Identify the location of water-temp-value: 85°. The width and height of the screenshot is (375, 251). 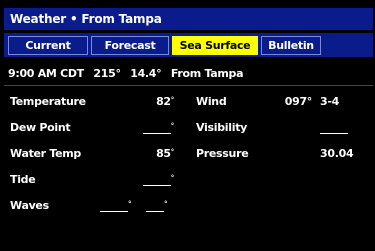
(165, 153).